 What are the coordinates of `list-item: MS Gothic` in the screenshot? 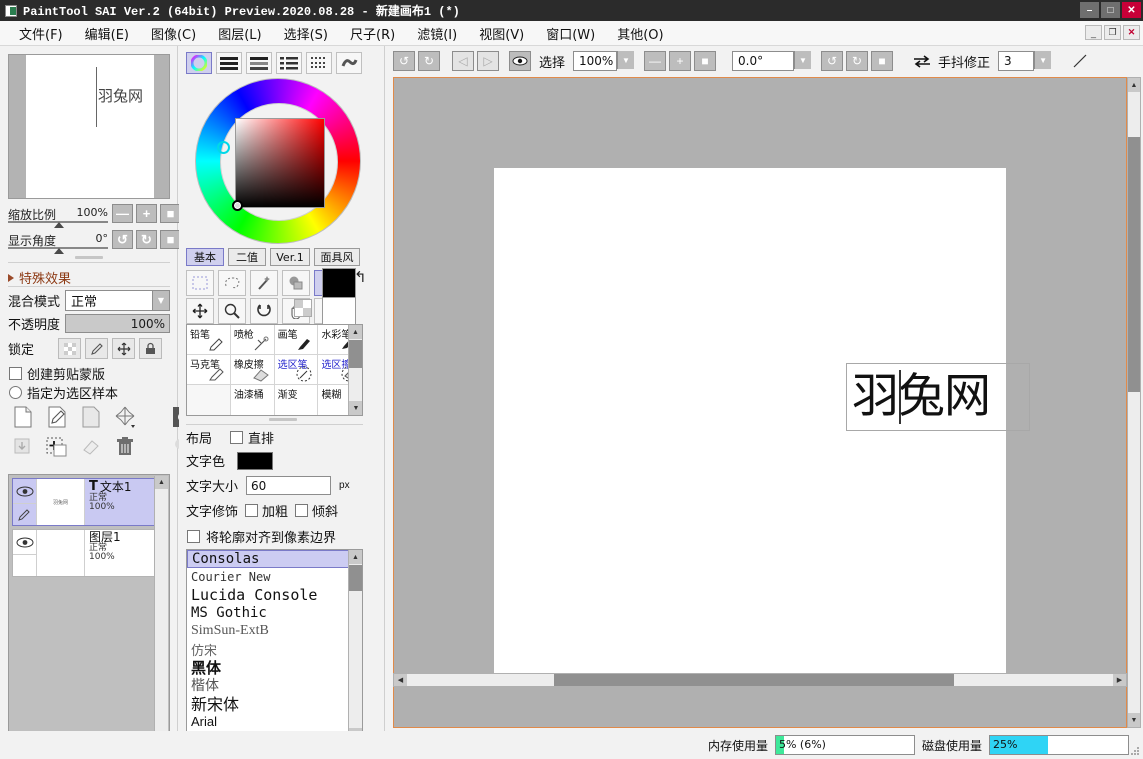 It's located at (274, 613).